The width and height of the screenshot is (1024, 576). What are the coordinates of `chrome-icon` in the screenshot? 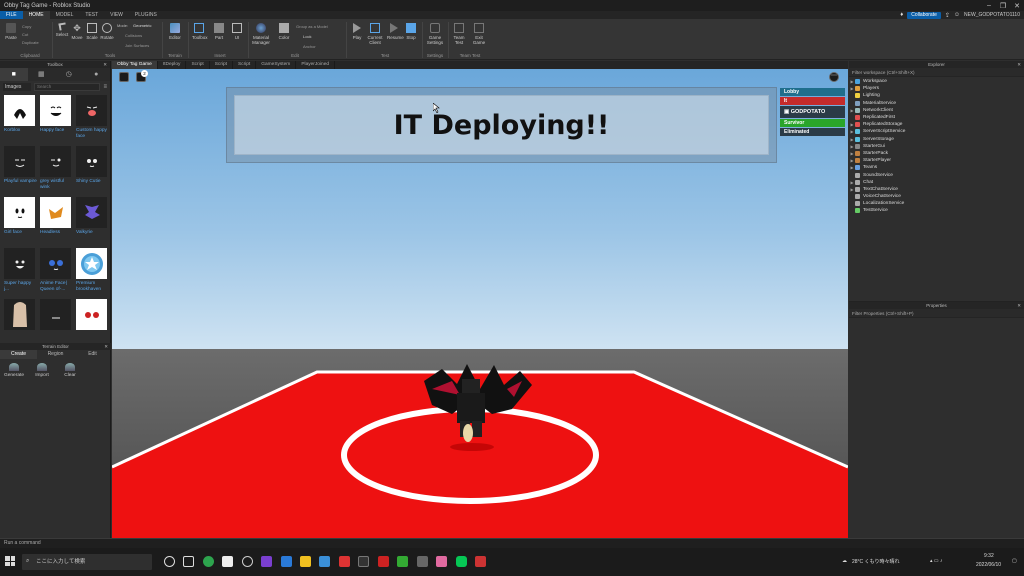 It's located at (208, 561).